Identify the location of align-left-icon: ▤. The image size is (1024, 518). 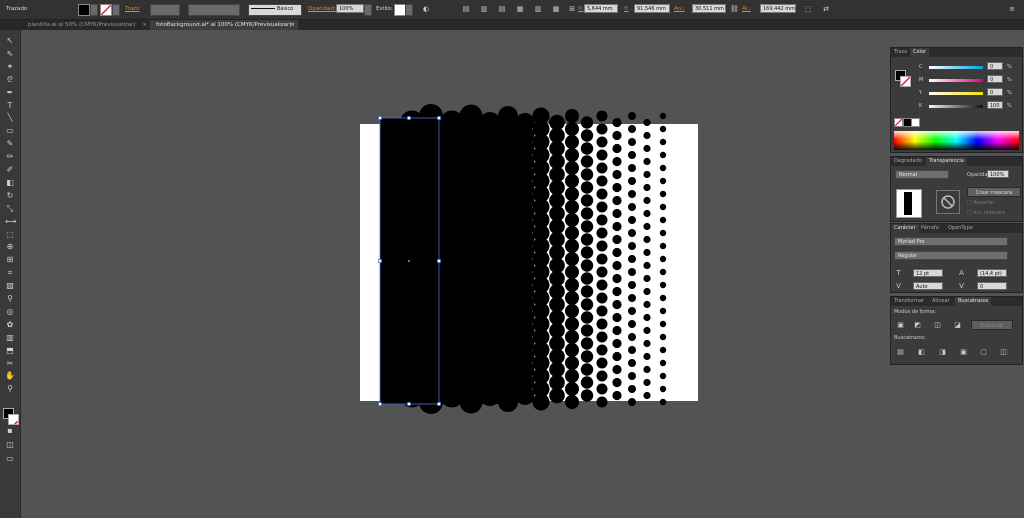
(466, 9).